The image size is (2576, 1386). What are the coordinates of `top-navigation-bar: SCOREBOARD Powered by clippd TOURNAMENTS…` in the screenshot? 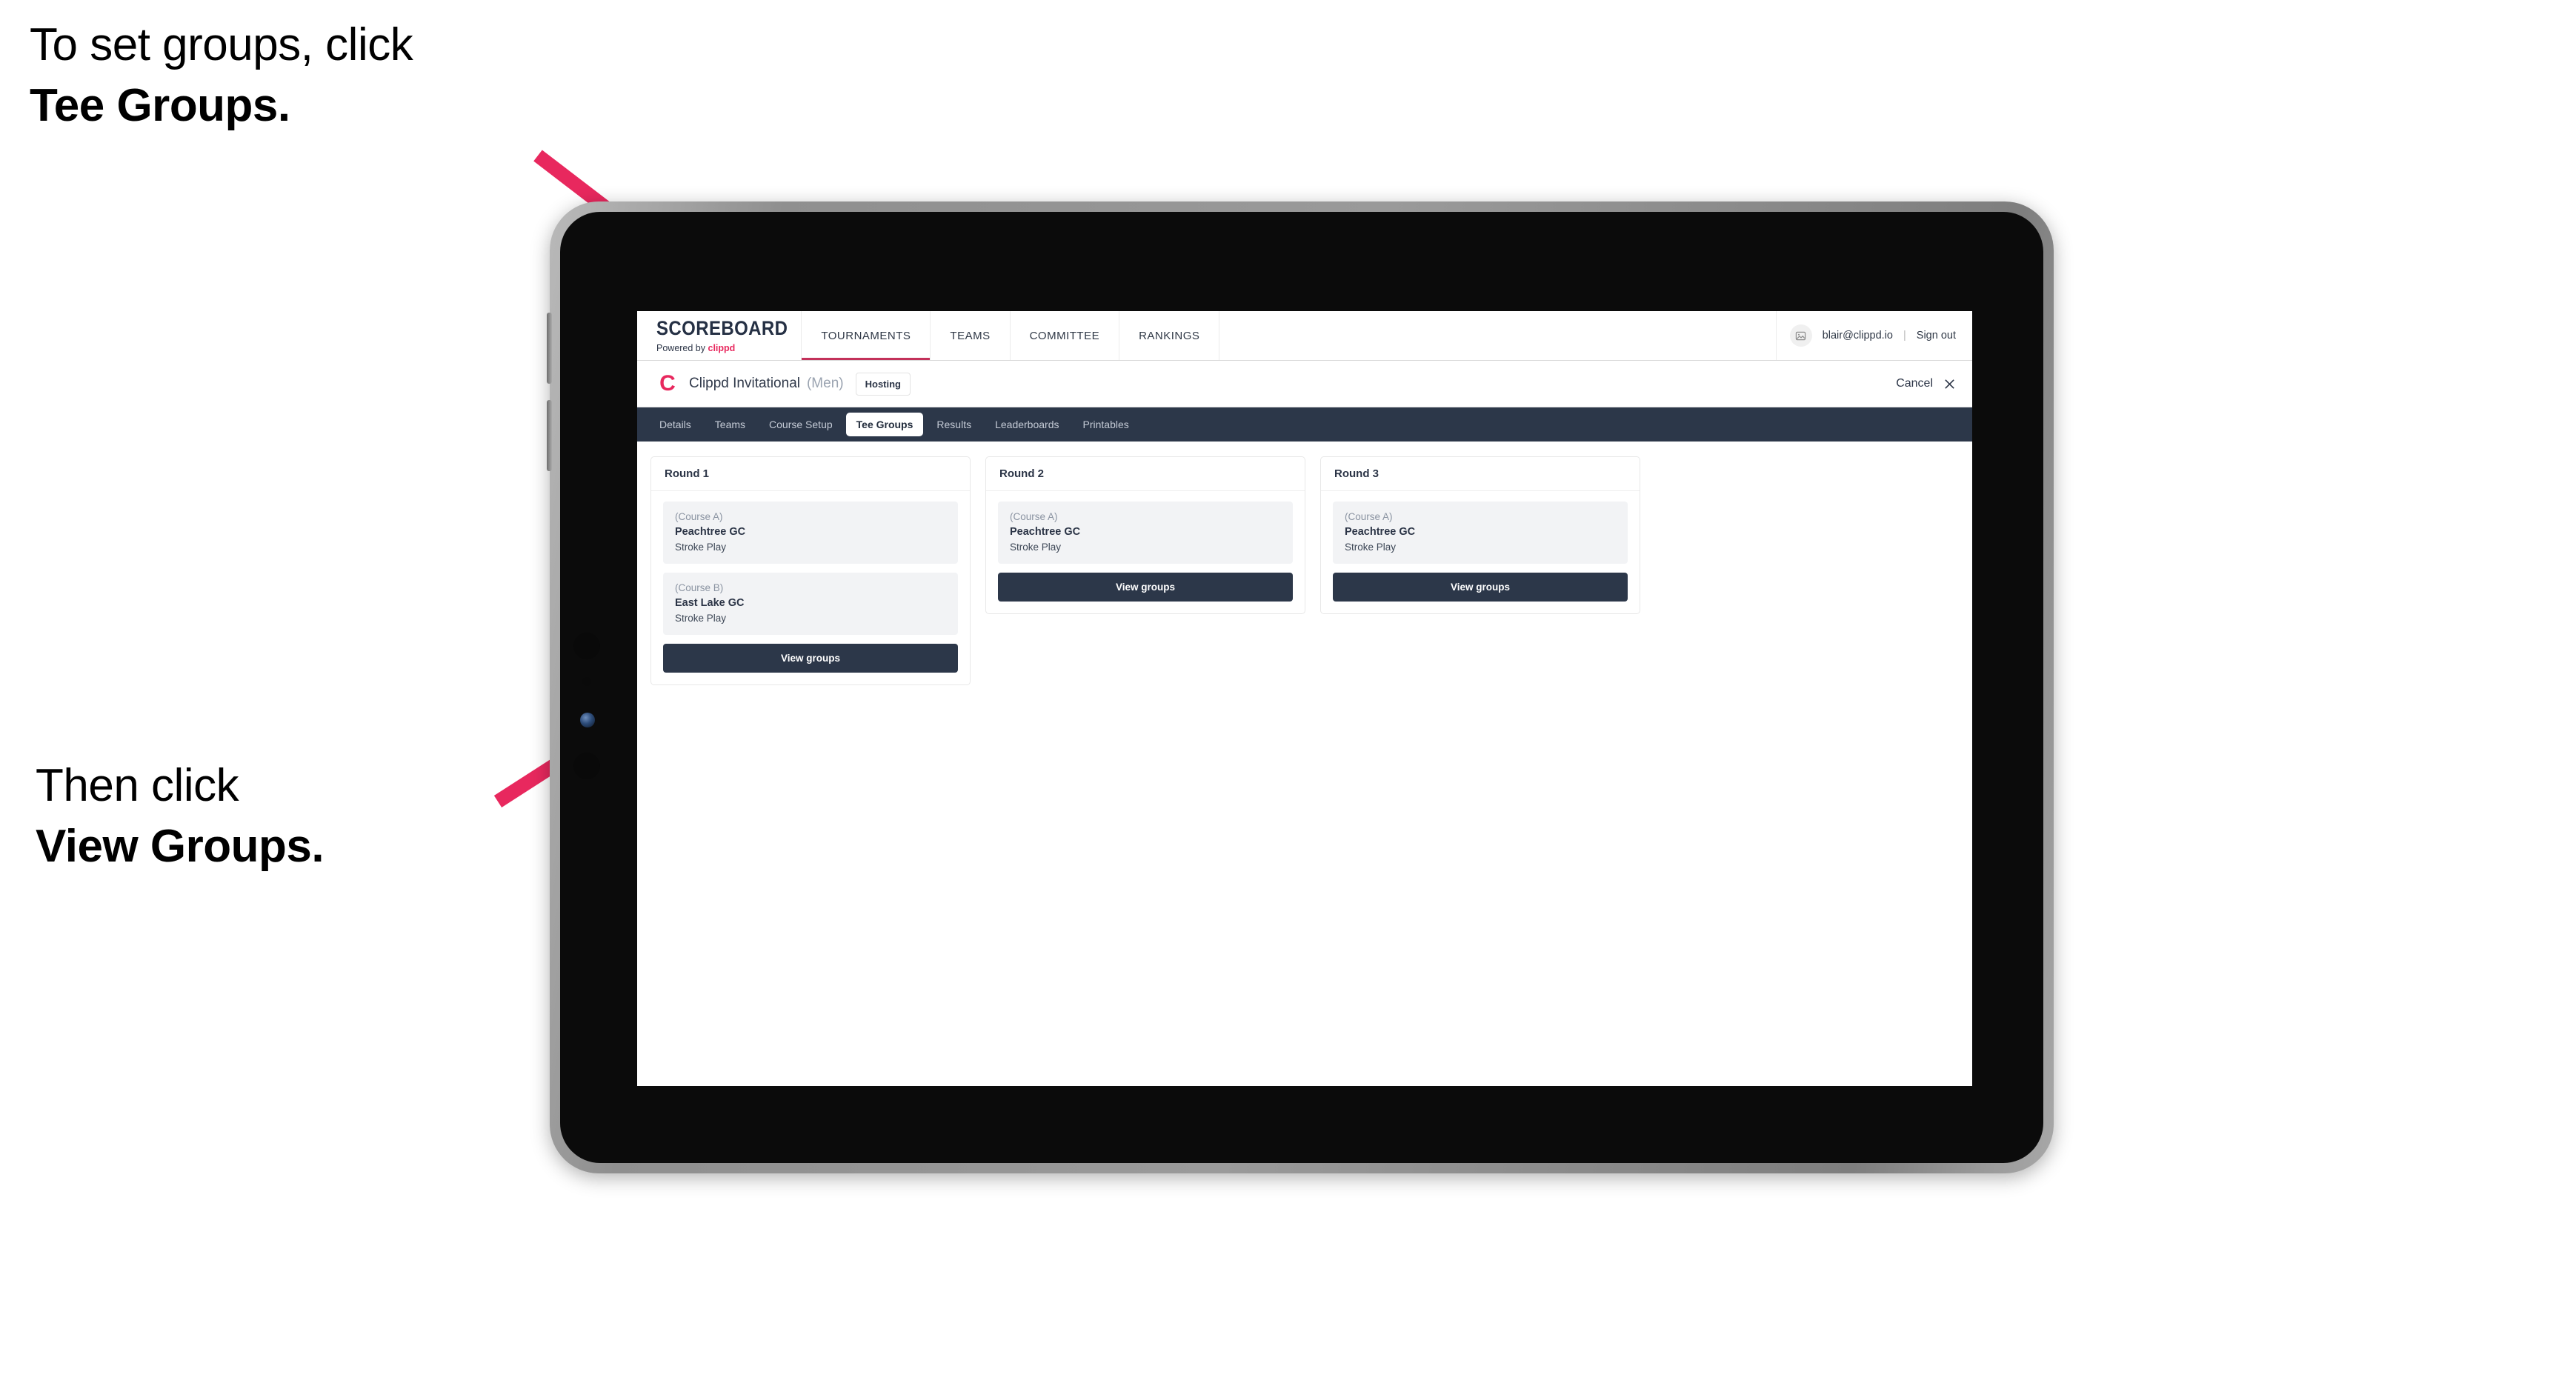 It's located at (1304, 336).